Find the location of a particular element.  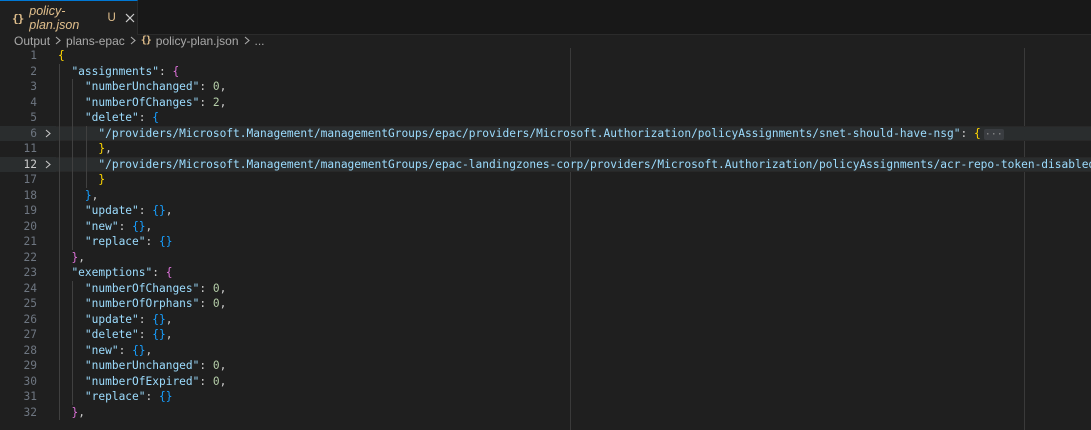

code-token: } is located at coordinates (102, 179).